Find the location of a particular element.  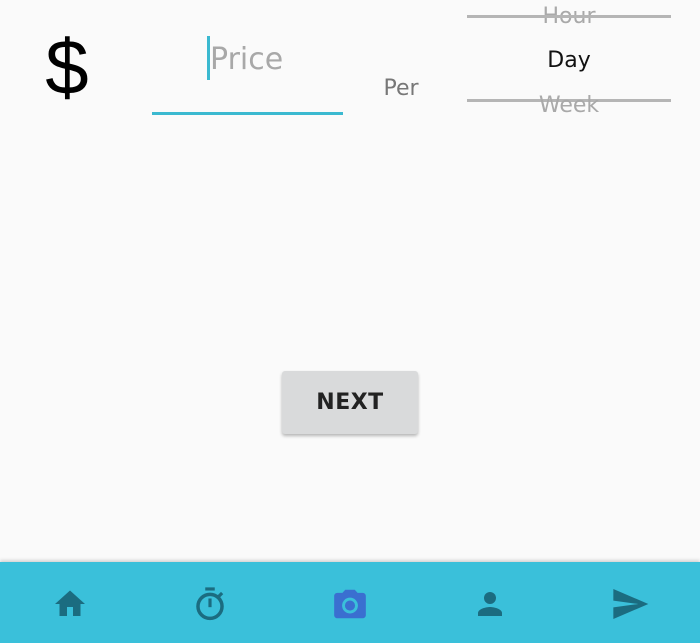

timer-icon is located at coordinates (210, 604).